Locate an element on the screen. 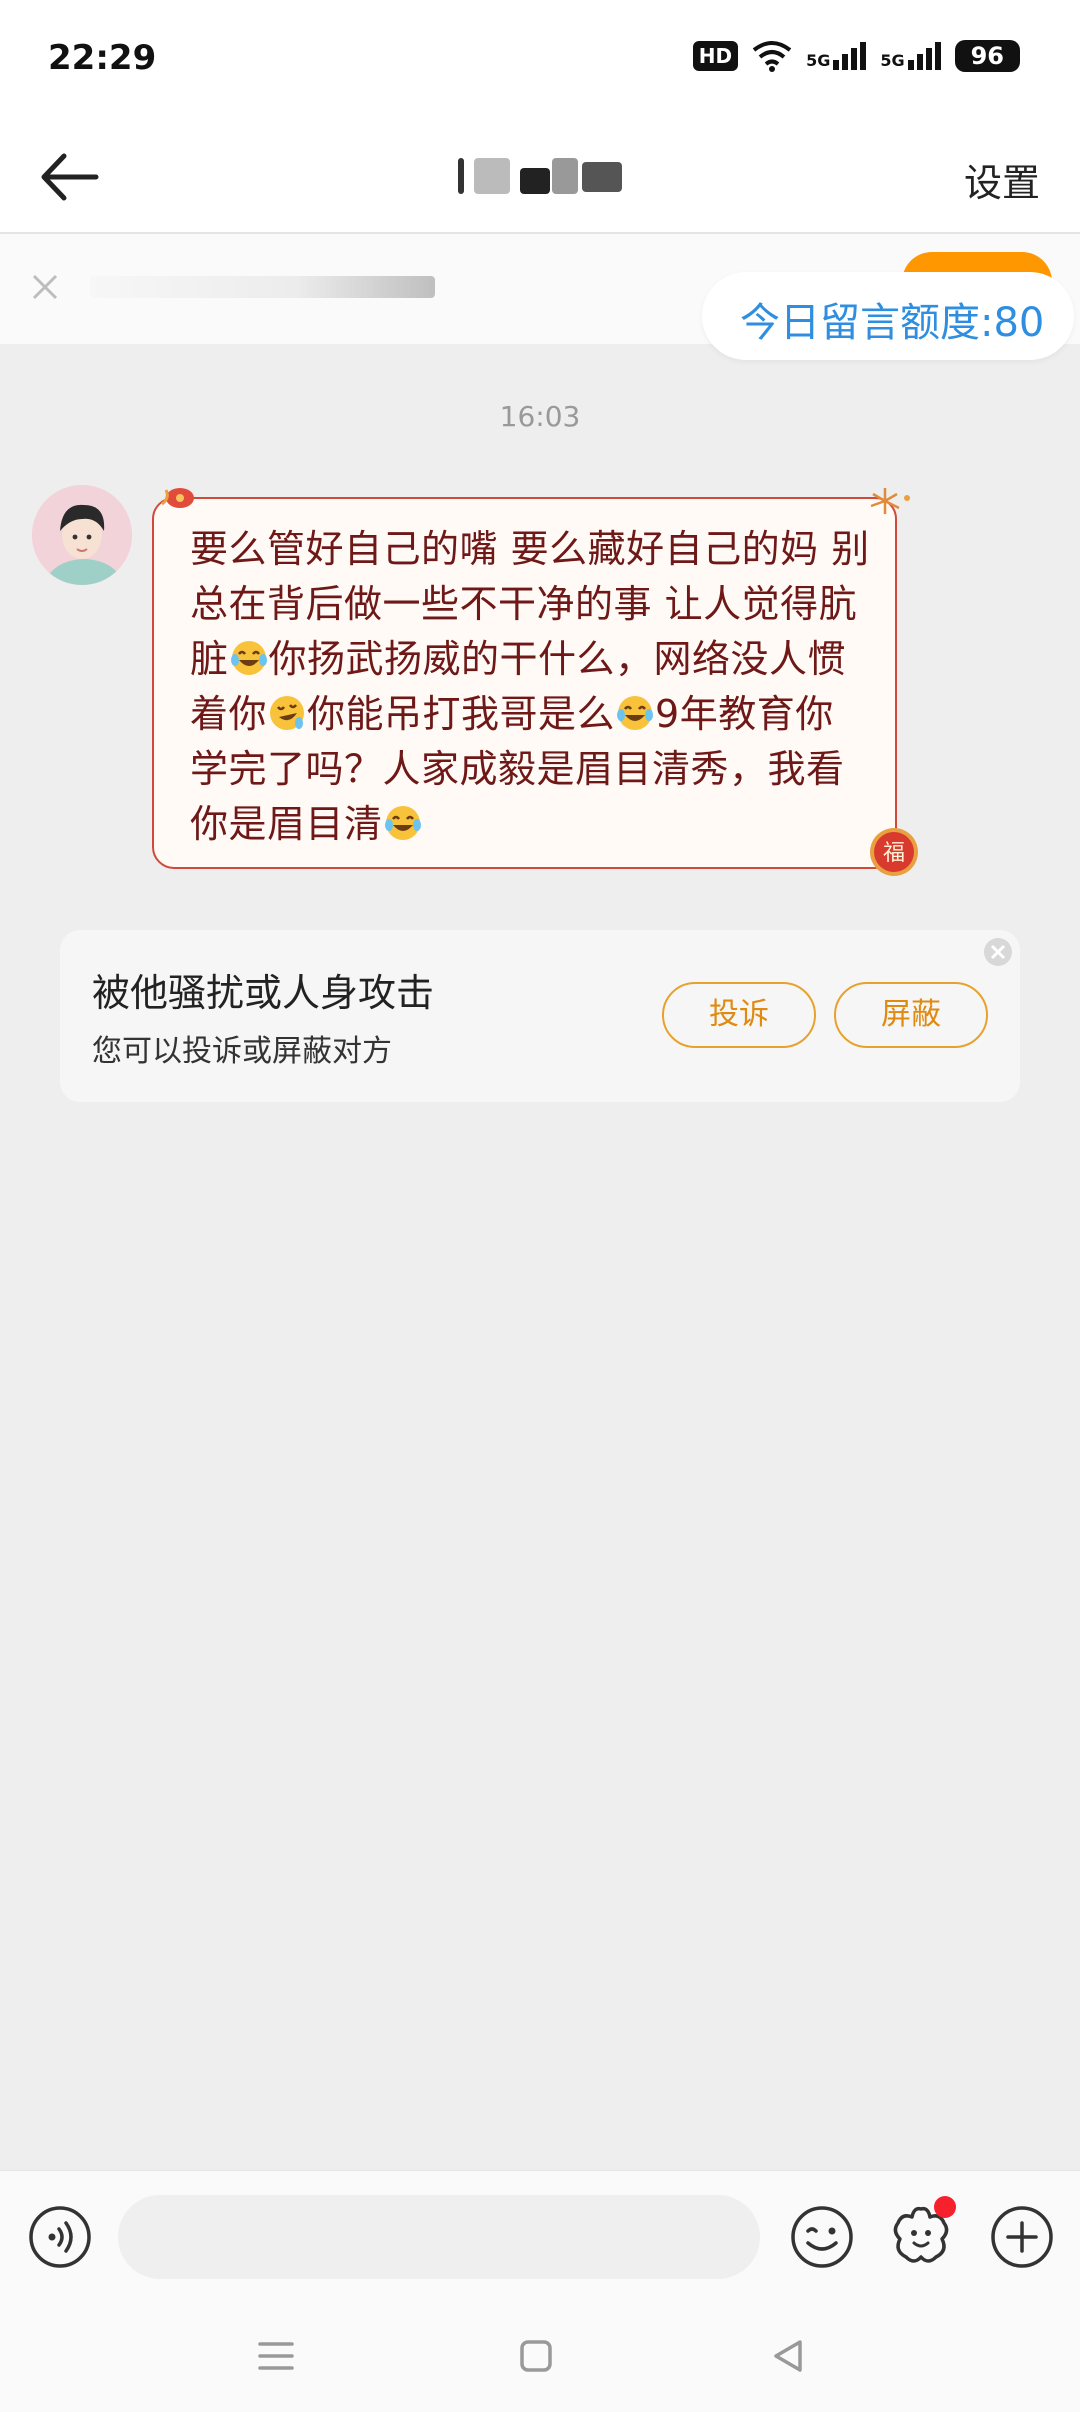 Image resolution: width=1080 pixels, height=2412 pixels. svg-text: 福 is located at coordinates (894, 853).